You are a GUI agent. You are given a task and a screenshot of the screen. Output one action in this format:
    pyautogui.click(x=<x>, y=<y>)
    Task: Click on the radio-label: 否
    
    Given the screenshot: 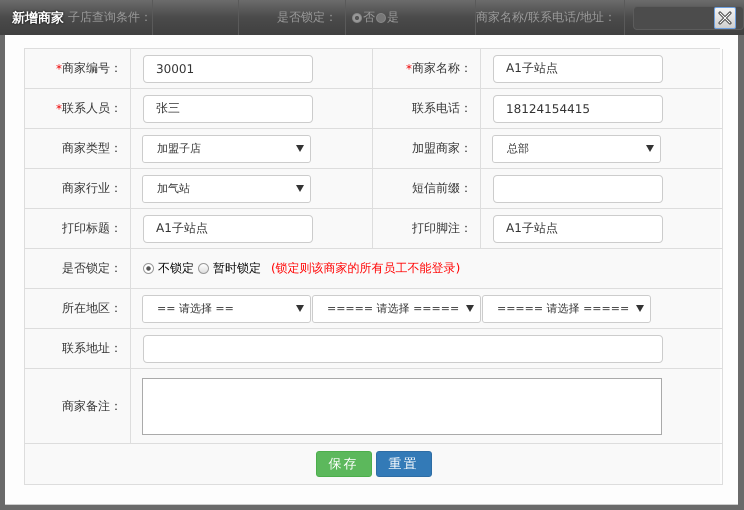 What is the action you would take?
    pyautogui.click(x=368, y=17)
    